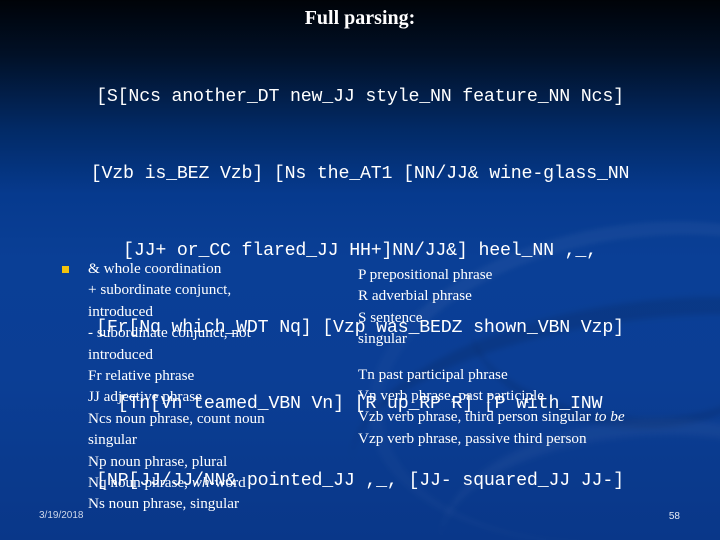 The width and height of the screenshot is (720, 540). What do you see at coordinates (476, 417) in the screenshot?
I see `legend-item-prefix: Vzb verb phrase, third person singular` at bounding box center [476, 417].